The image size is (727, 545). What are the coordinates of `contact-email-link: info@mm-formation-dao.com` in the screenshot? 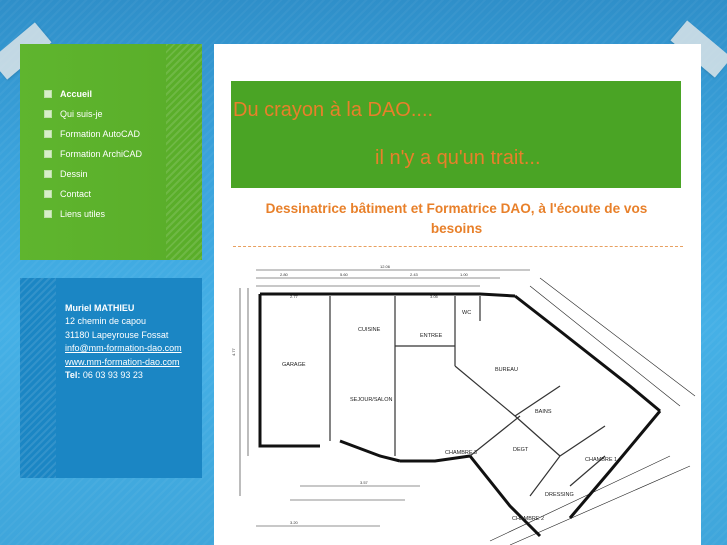 It's located at (123, 348).